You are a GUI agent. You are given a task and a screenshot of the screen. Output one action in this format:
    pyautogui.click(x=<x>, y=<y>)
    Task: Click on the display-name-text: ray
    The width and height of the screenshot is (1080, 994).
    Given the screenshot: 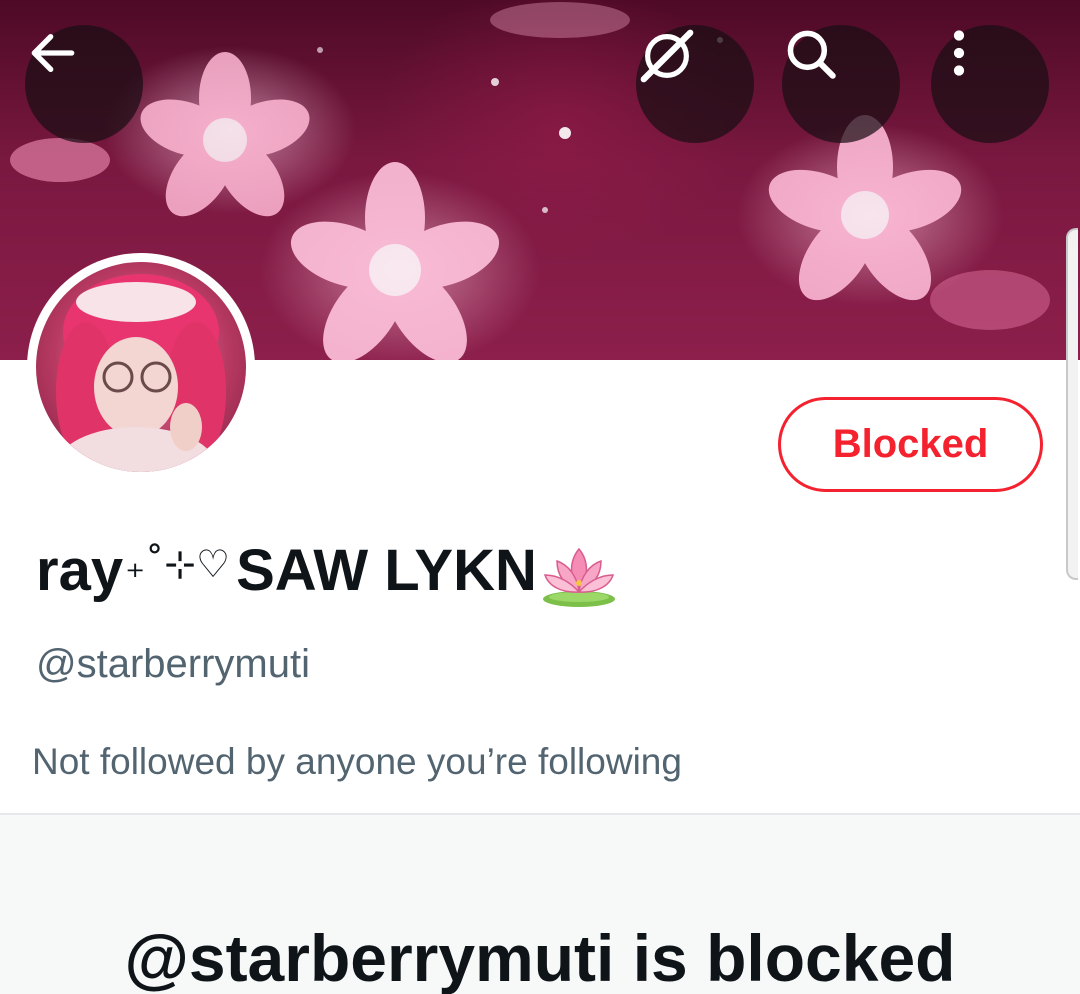 What is the action you would take?
    pyautogui.click(x=80, y=570)
    